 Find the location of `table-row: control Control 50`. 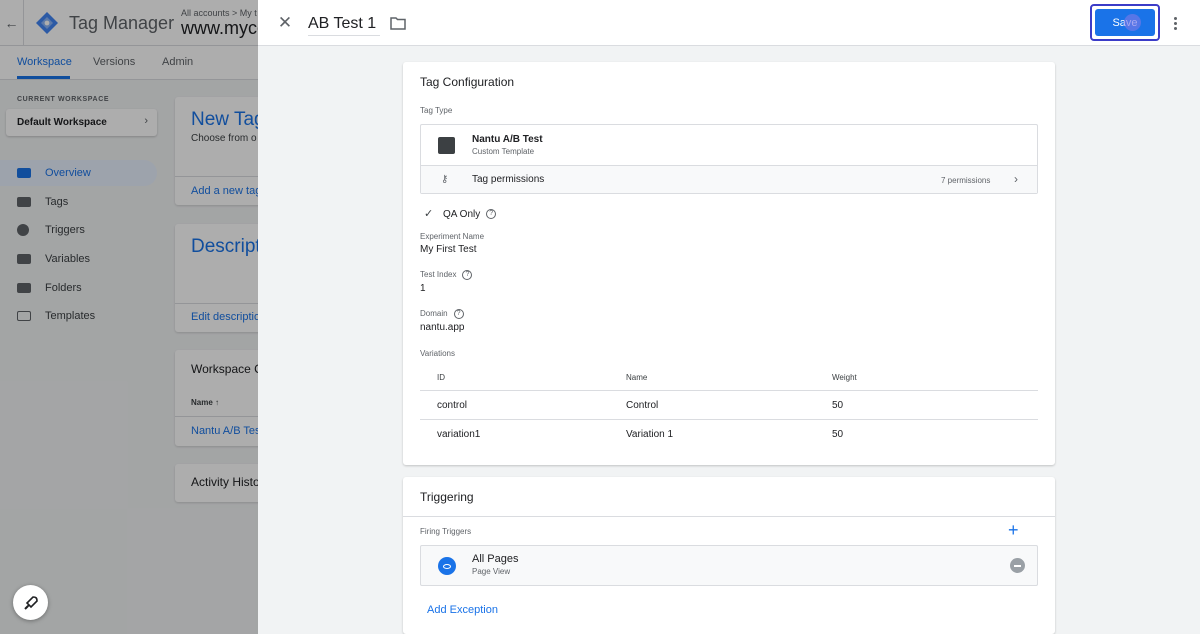

table-row: control Control 50 is located at coordinates (729, 404).